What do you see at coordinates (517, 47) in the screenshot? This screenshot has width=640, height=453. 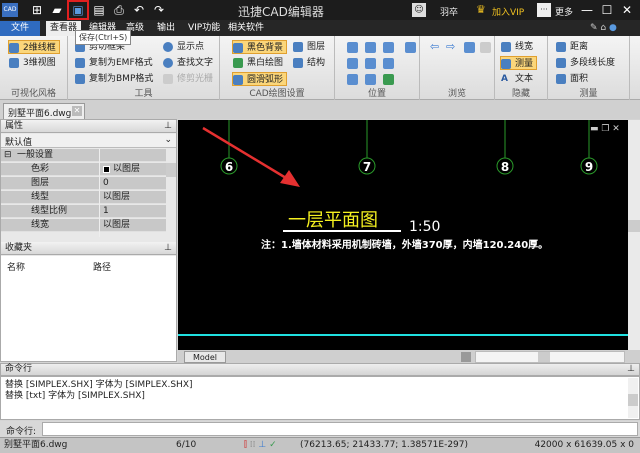 I see `linewidth-button: 线宽` at bounding box center [517, 47].